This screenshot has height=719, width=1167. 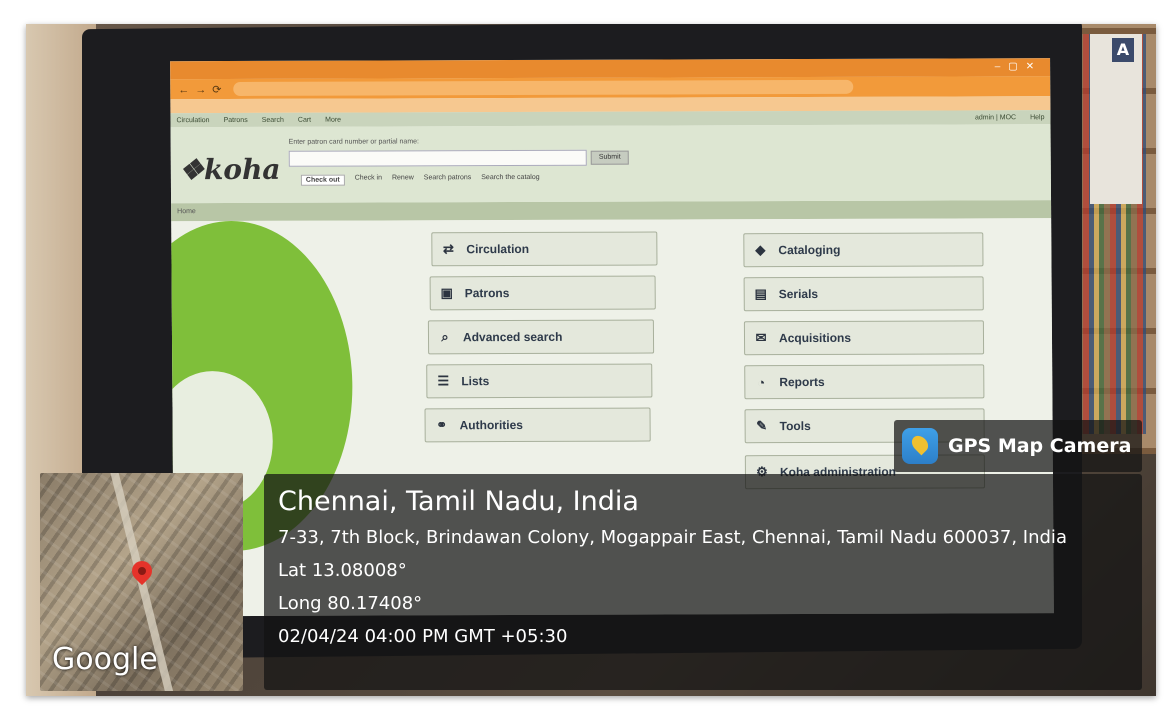 What do you see at coordinates (458, 501) in the screenshot?
I see `location-city: Chennai, Tamil Nadu, India` at bounding box center [458, 501].